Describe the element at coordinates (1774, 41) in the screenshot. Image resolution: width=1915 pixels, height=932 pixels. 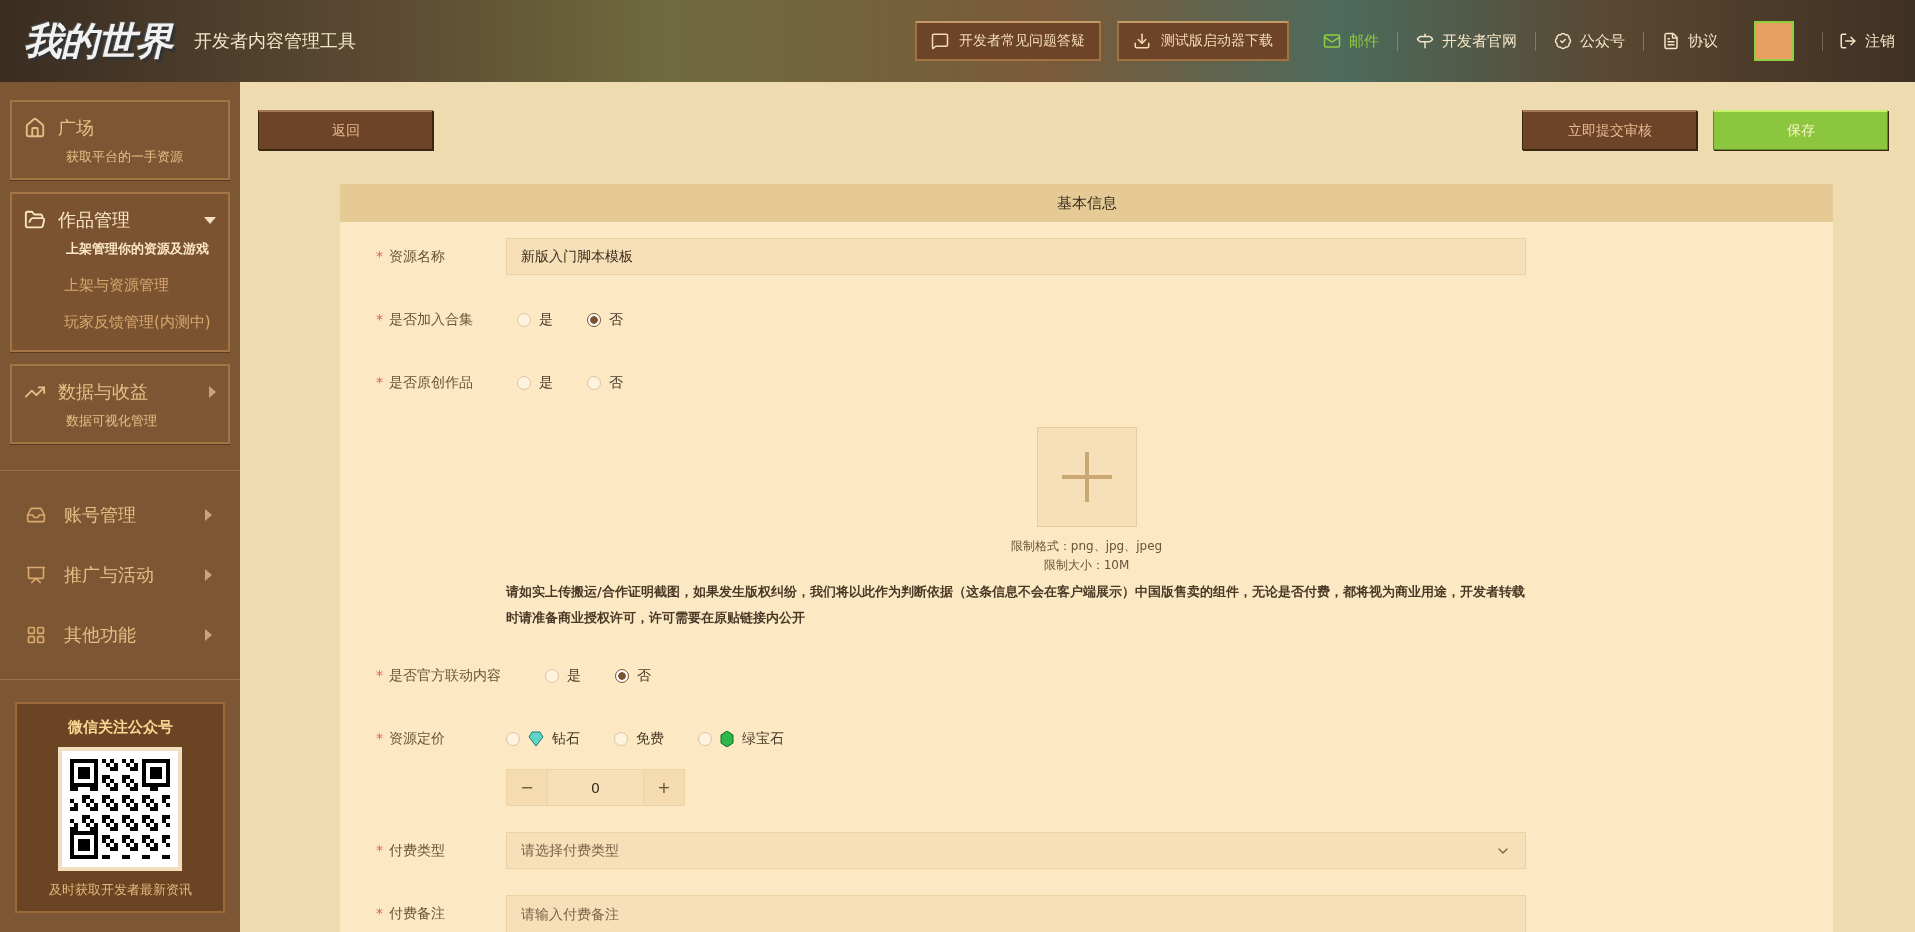
I see `avatar` at that location.